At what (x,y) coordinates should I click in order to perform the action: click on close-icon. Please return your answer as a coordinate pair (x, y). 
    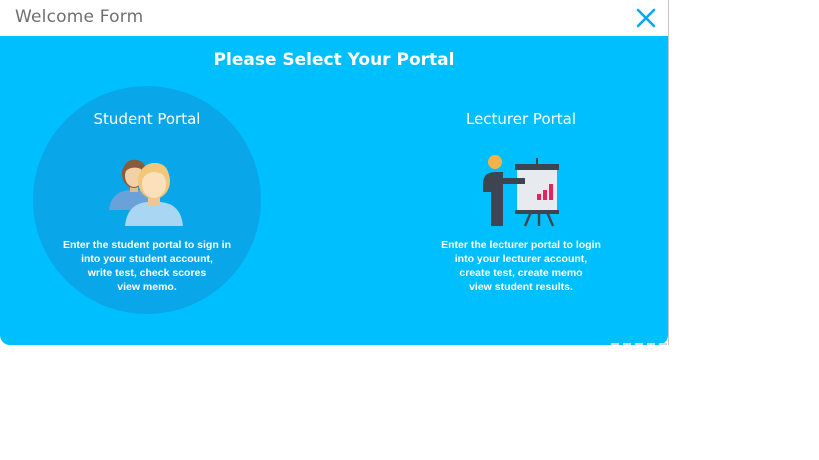
    Looking at the image, I should click on (646, 18).